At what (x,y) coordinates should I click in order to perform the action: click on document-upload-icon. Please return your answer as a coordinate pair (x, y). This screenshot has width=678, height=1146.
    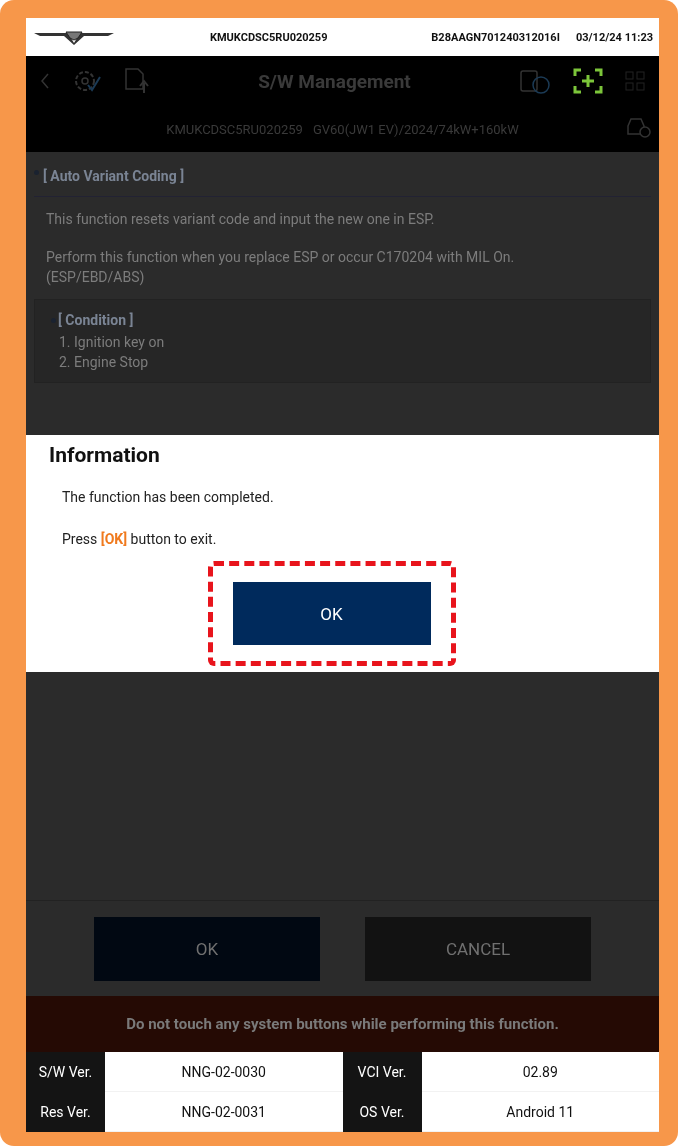
    Looking at the image, I should click on (137, 81).